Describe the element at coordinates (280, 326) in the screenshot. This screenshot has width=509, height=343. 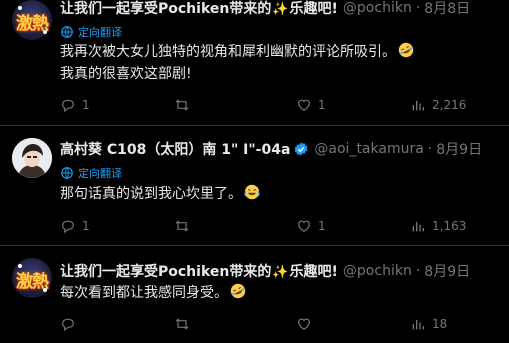
I see `action-bar: 18` at that location.